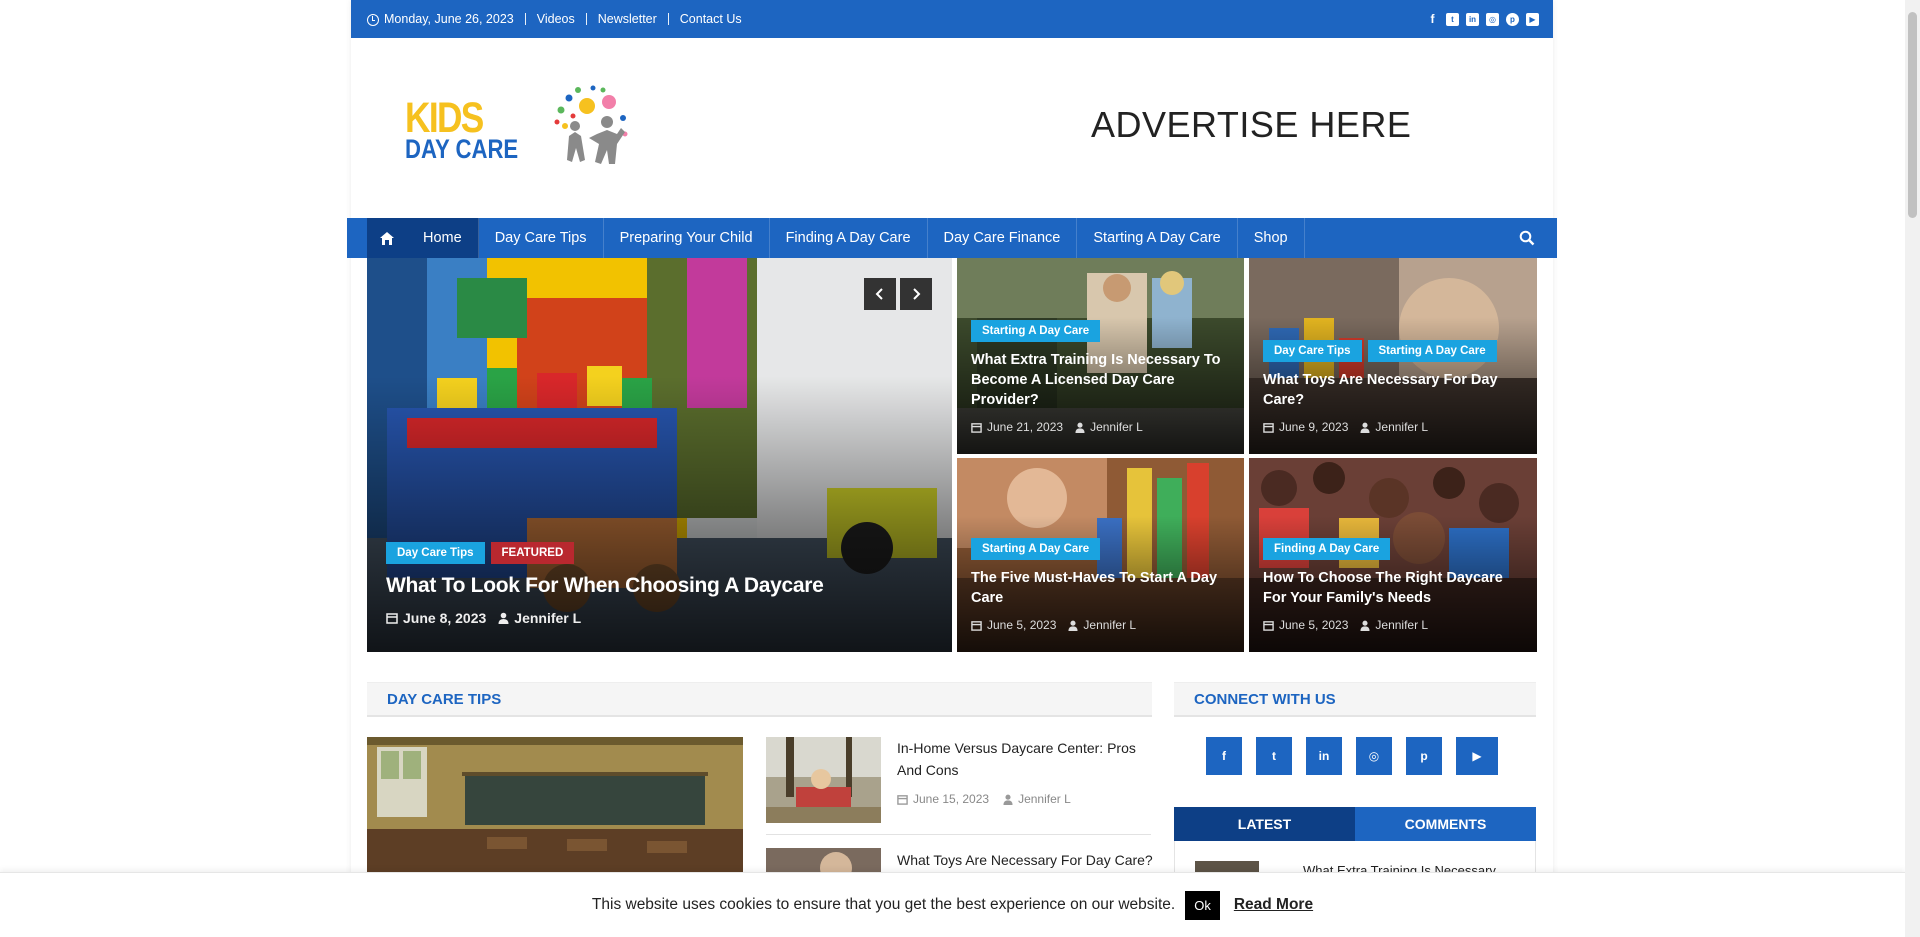 Image resolution: width=1920 pixels, height=937 pixels. Describe the element at coordinates (556, 19) in the screenshot. I see `top-link-videos: Videos` at that location.